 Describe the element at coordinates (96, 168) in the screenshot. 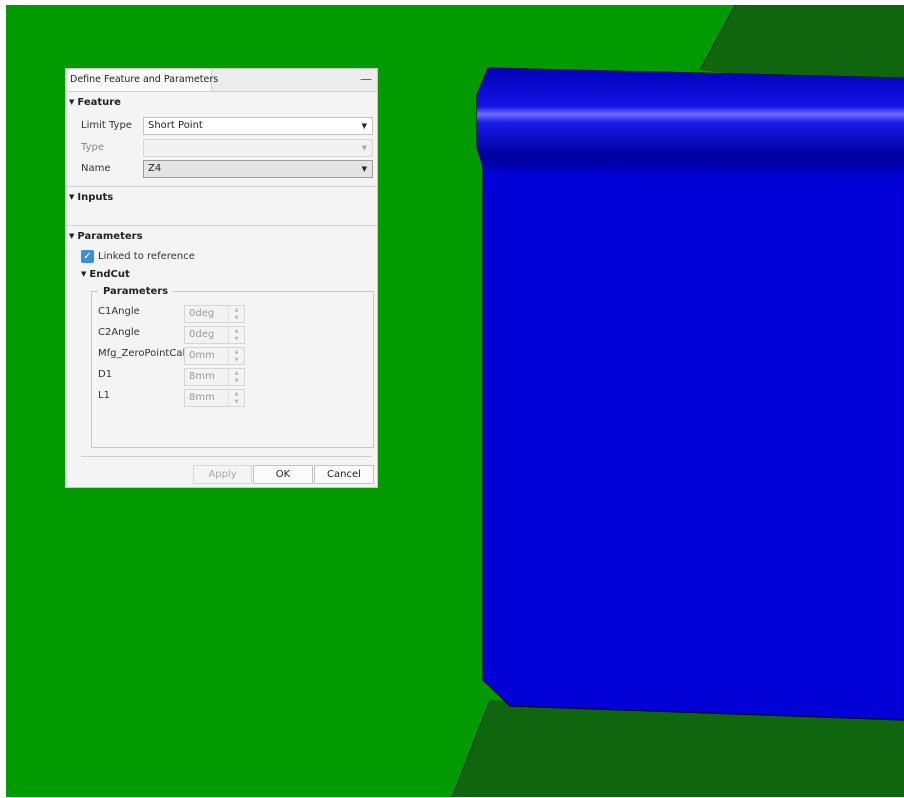

I see `name-label: Name` at that location.